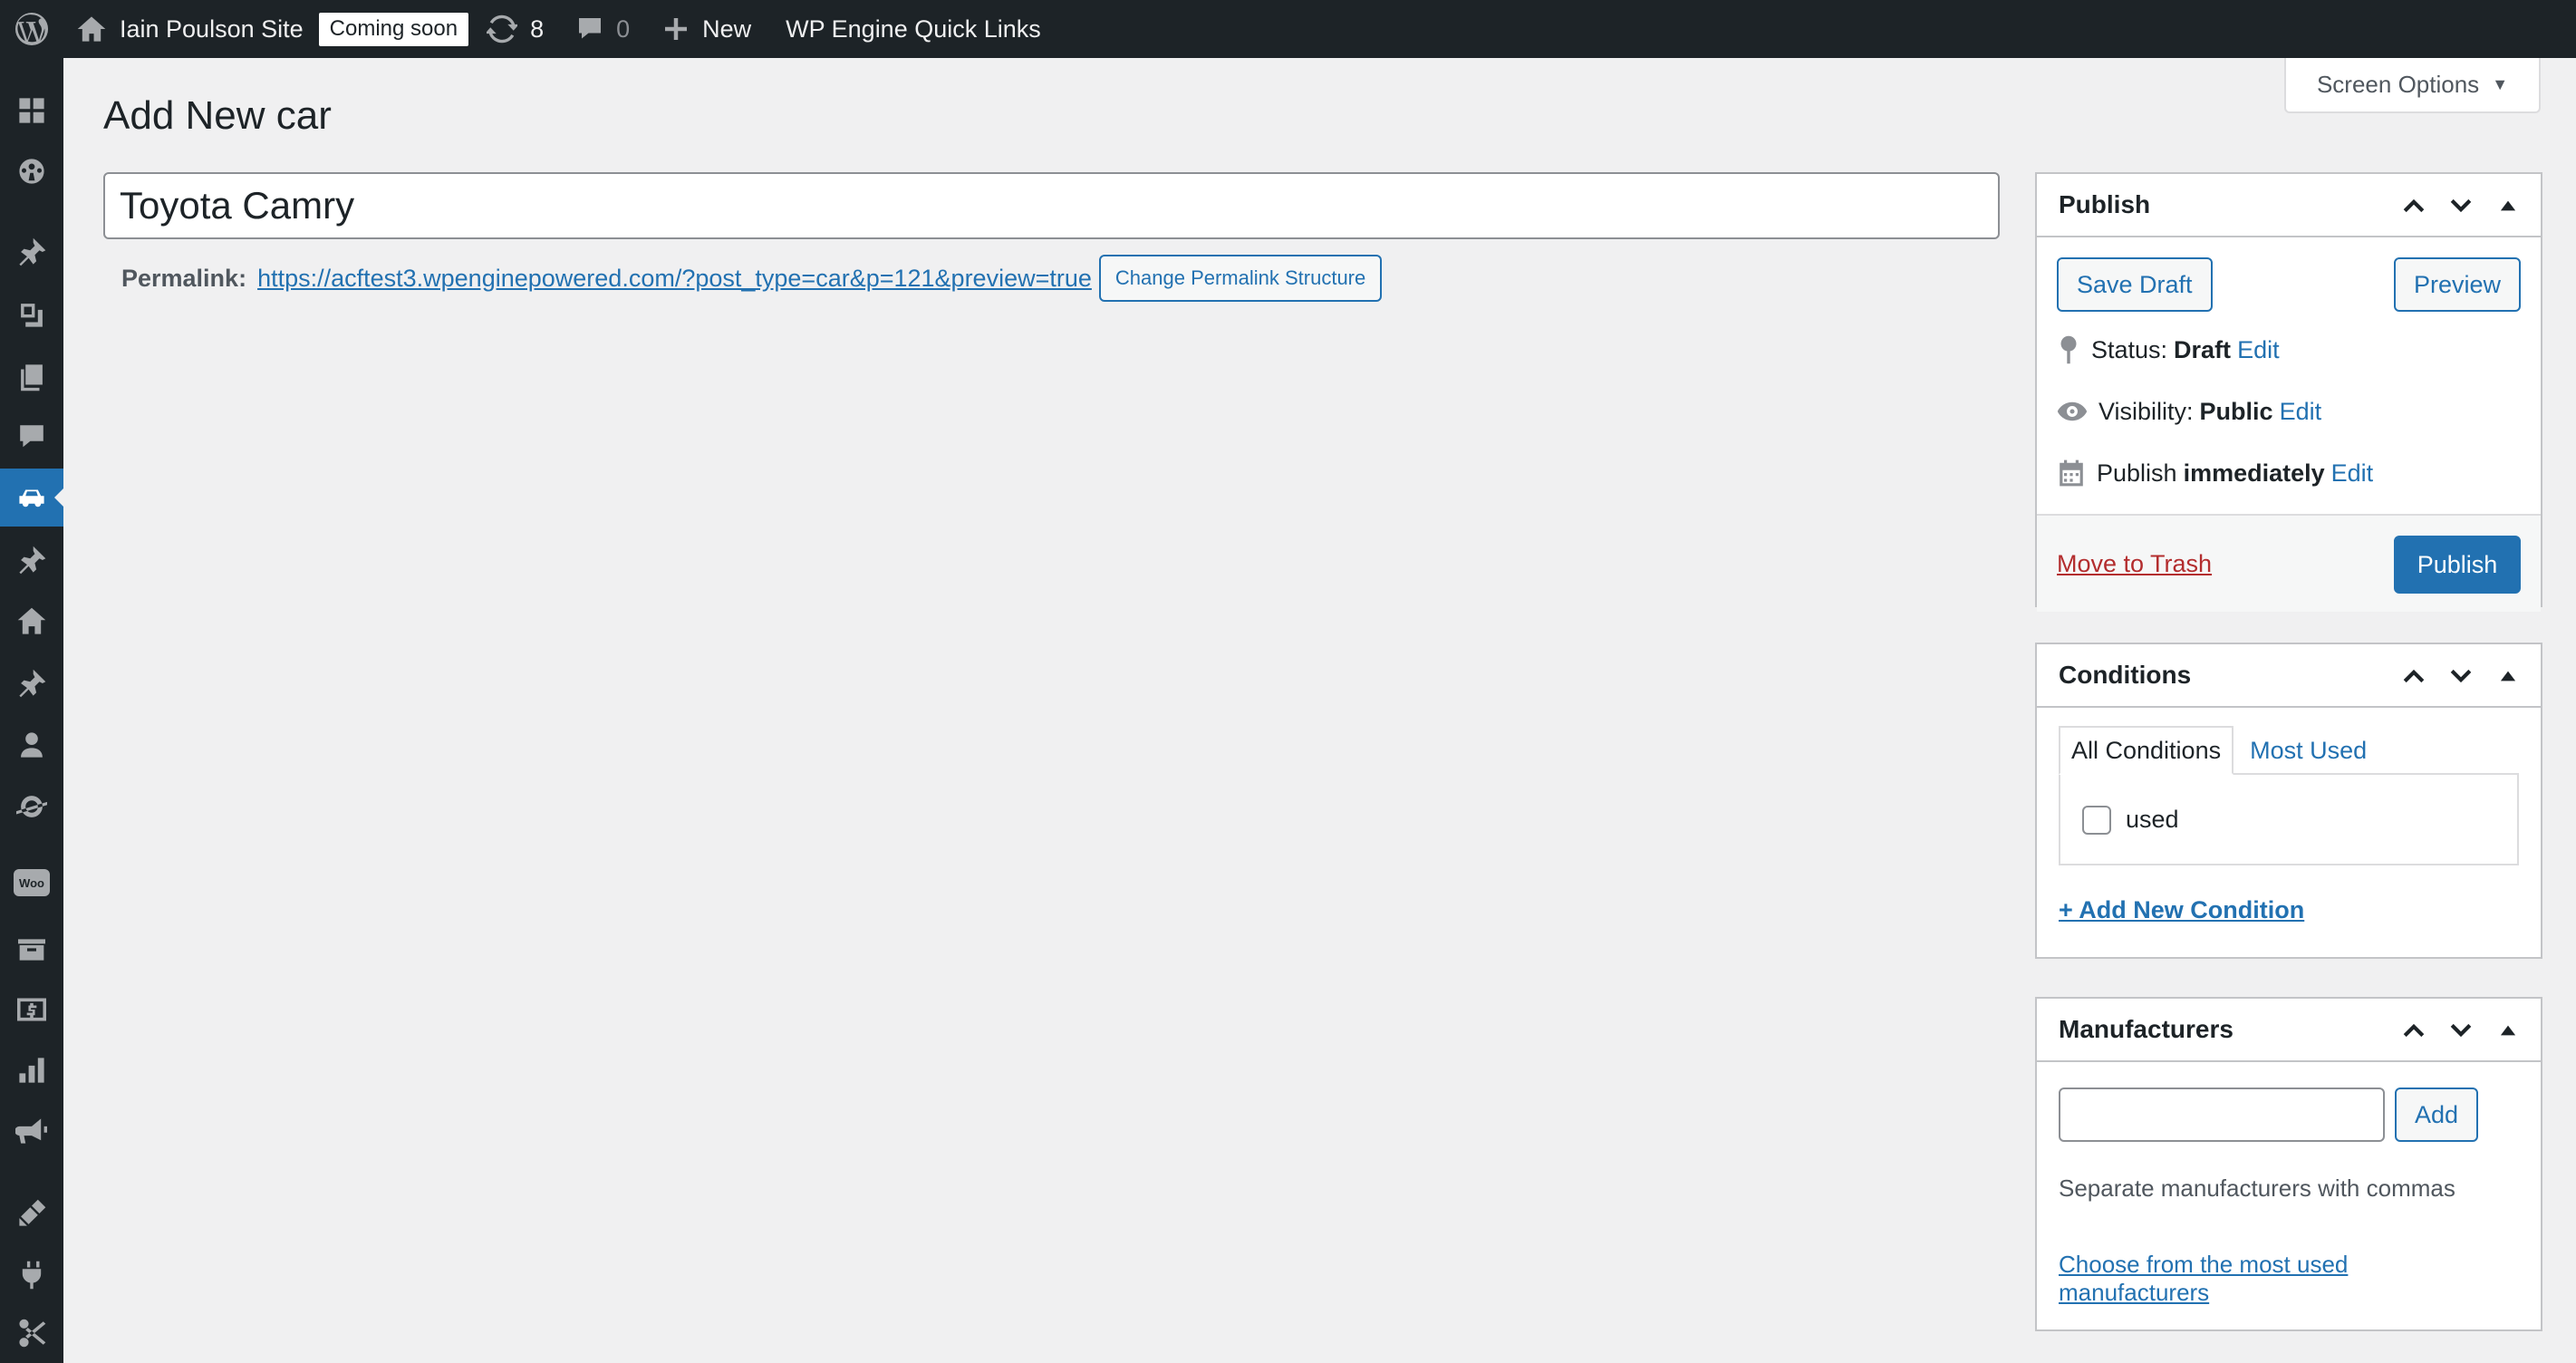 Image resolution: width=2576 pixels, height=1363 pixels. I want to click on appearance-icon, so click(32, 1212).